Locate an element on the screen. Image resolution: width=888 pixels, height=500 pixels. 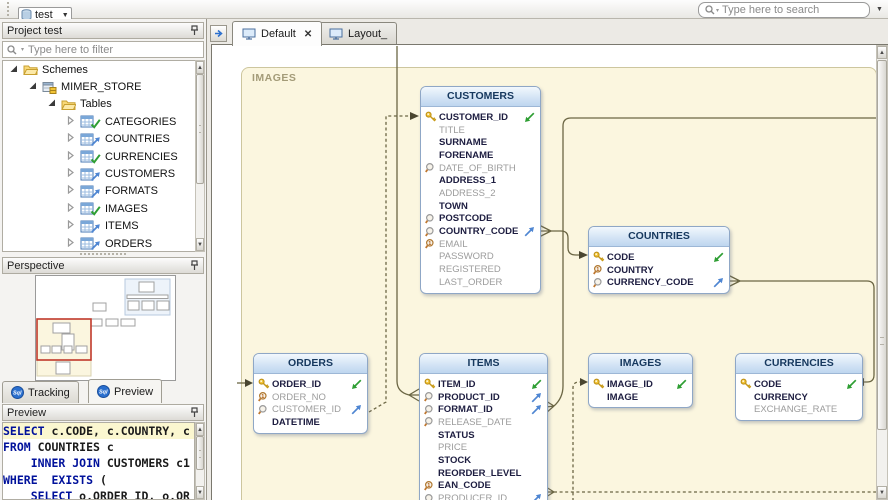
column-ean_code: 1 EAN_CODE is located at coordinates (483, 486).